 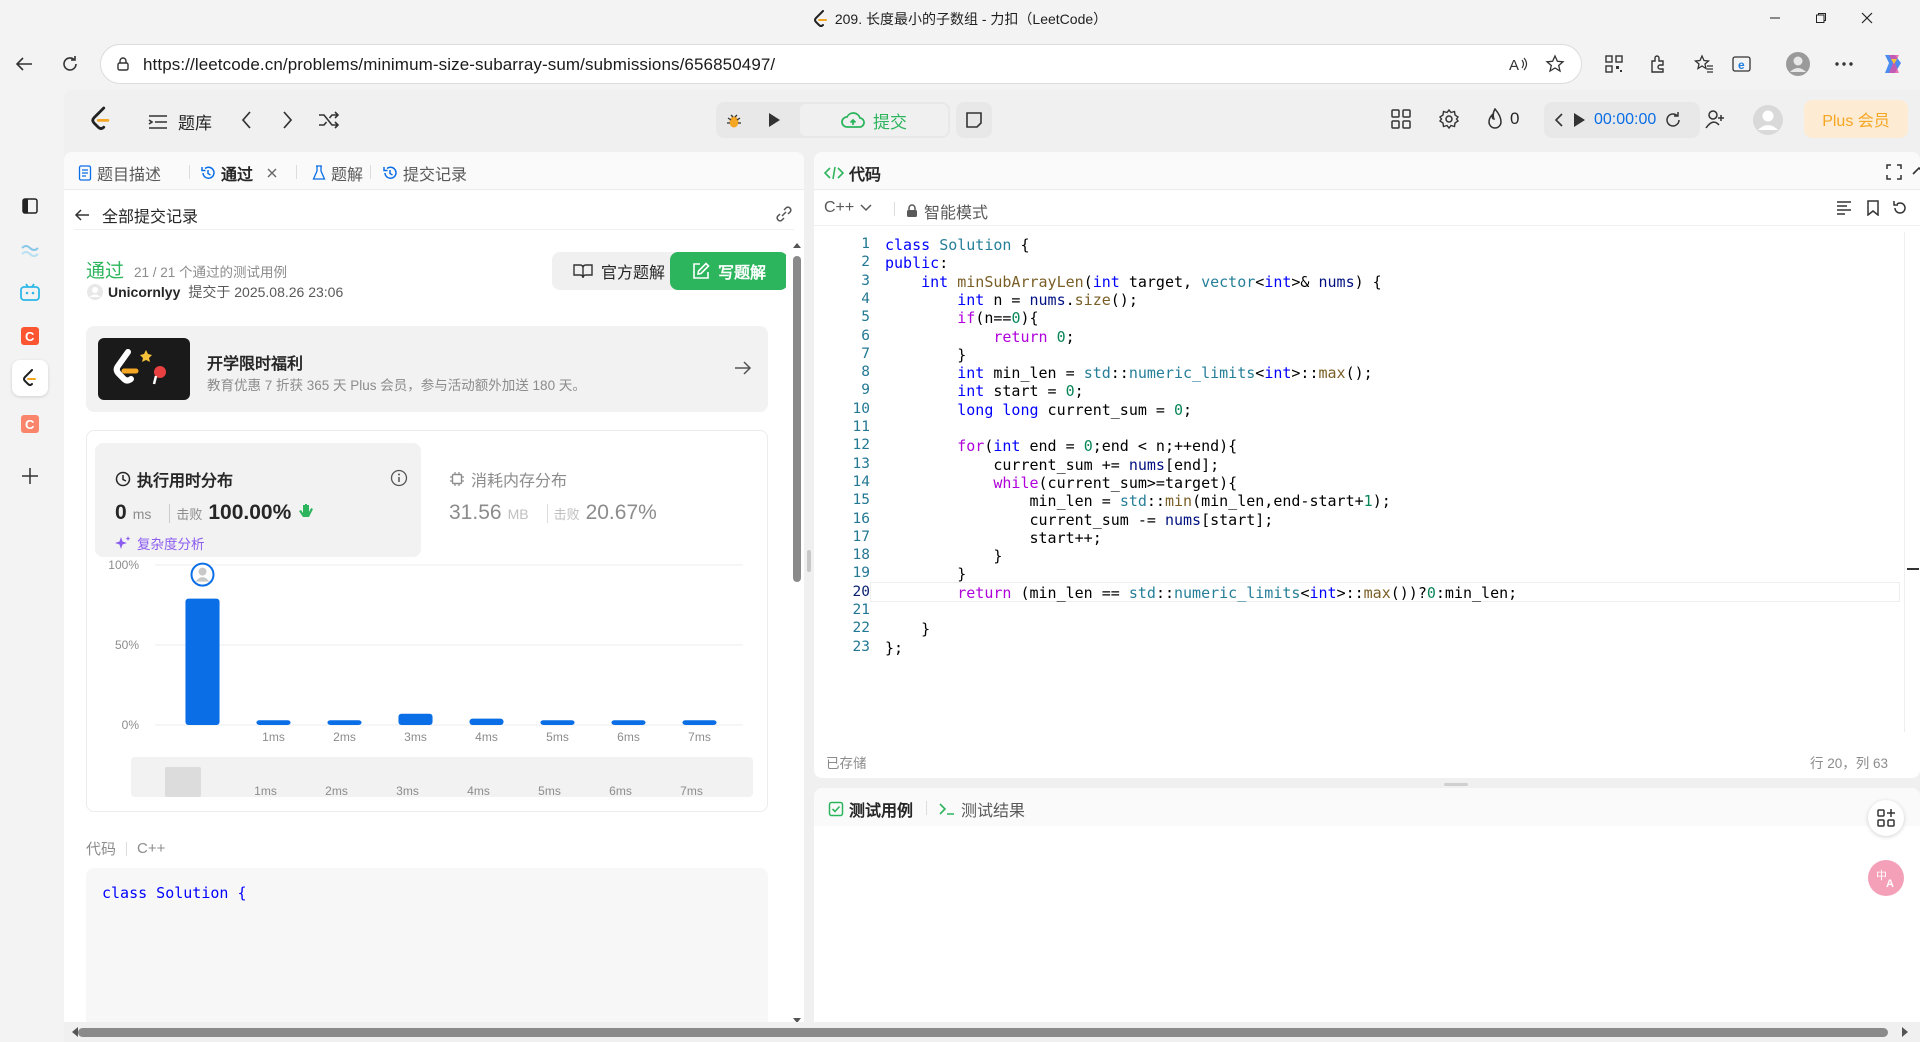 I want to click on tab-test-cases: 测试用例, so click(x=870, y=809).